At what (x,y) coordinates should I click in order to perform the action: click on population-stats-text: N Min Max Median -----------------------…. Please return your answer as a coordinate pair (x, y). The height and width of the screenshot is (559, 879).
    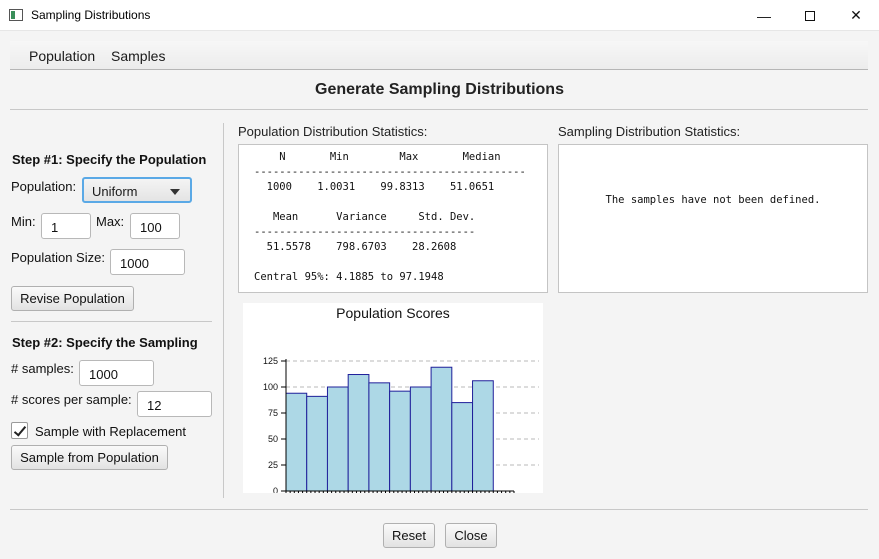
    Looking at the image, I should click on (390, 217).